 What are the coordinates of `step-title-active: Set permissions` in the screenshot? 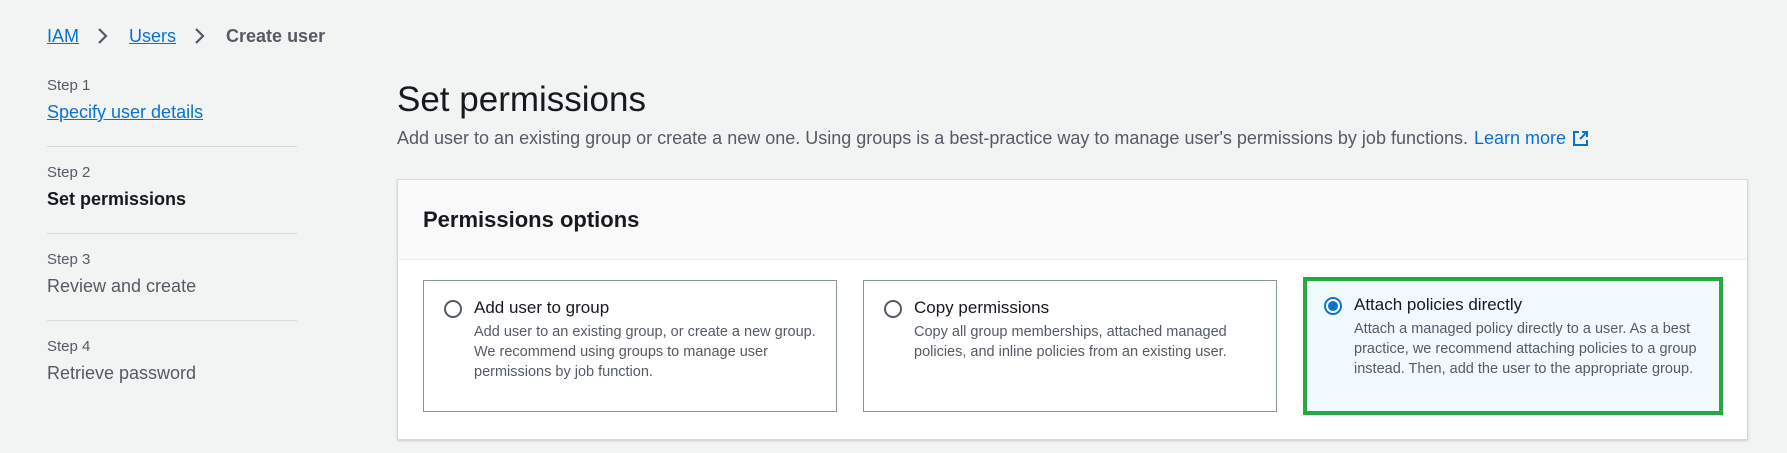 It's located at (117, 199).